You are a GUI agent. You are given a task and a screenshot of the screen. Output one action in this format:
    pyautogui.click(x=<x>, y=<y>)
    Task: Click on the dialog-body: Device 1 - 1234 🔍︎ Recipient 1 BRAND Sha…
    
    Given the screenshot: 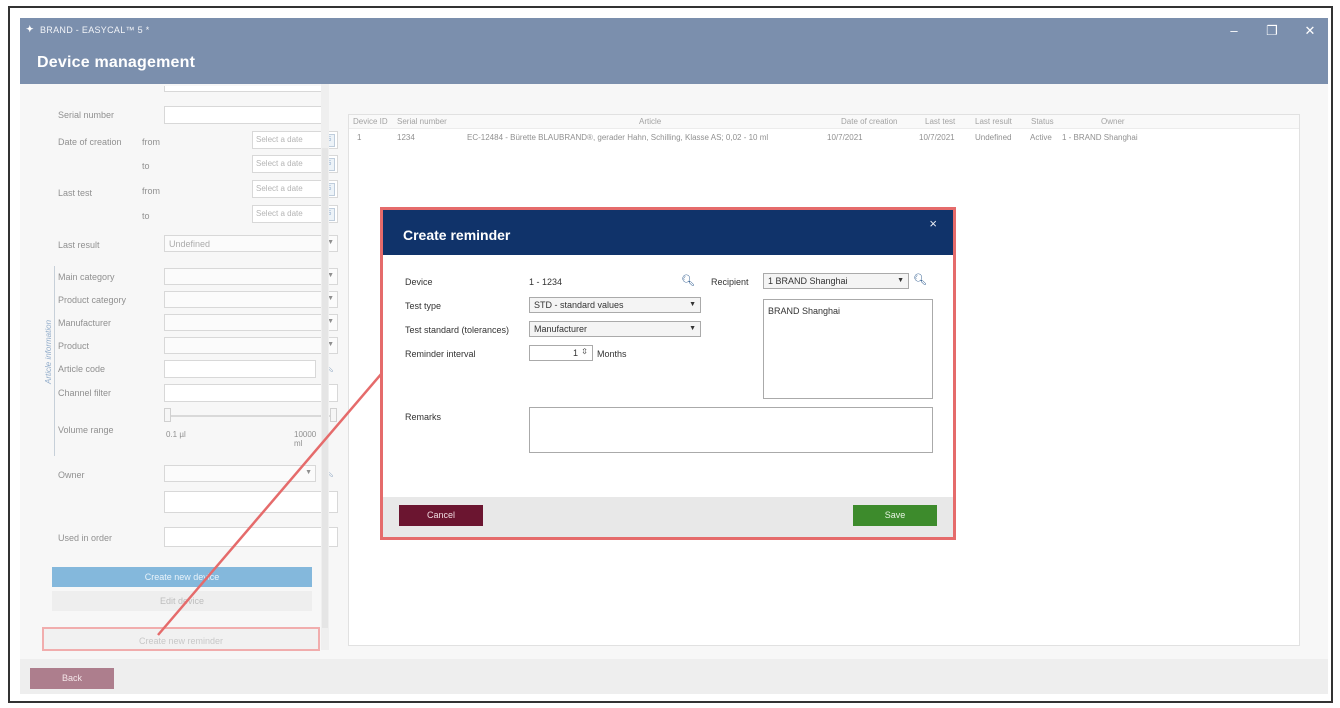 What is the action you would take?
    pyautogui.click(x=668, y=376)
    